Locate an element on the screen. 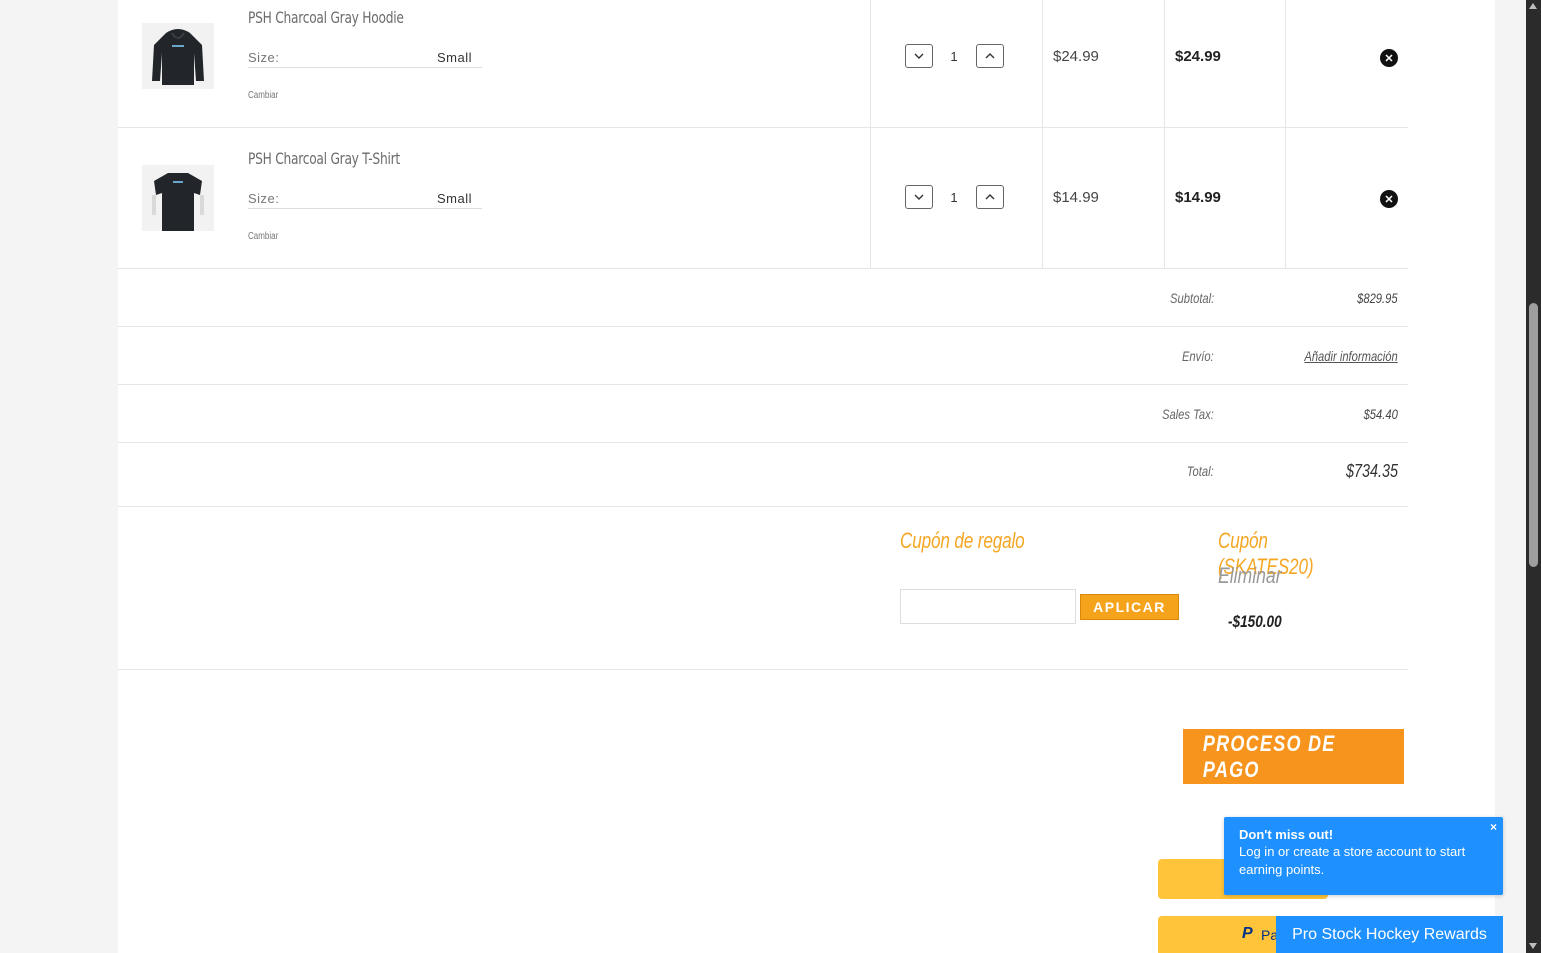 The image size is (1541, 953). checkout-button: PROCESO DE PAGO is located at coordinates (1293, 756).